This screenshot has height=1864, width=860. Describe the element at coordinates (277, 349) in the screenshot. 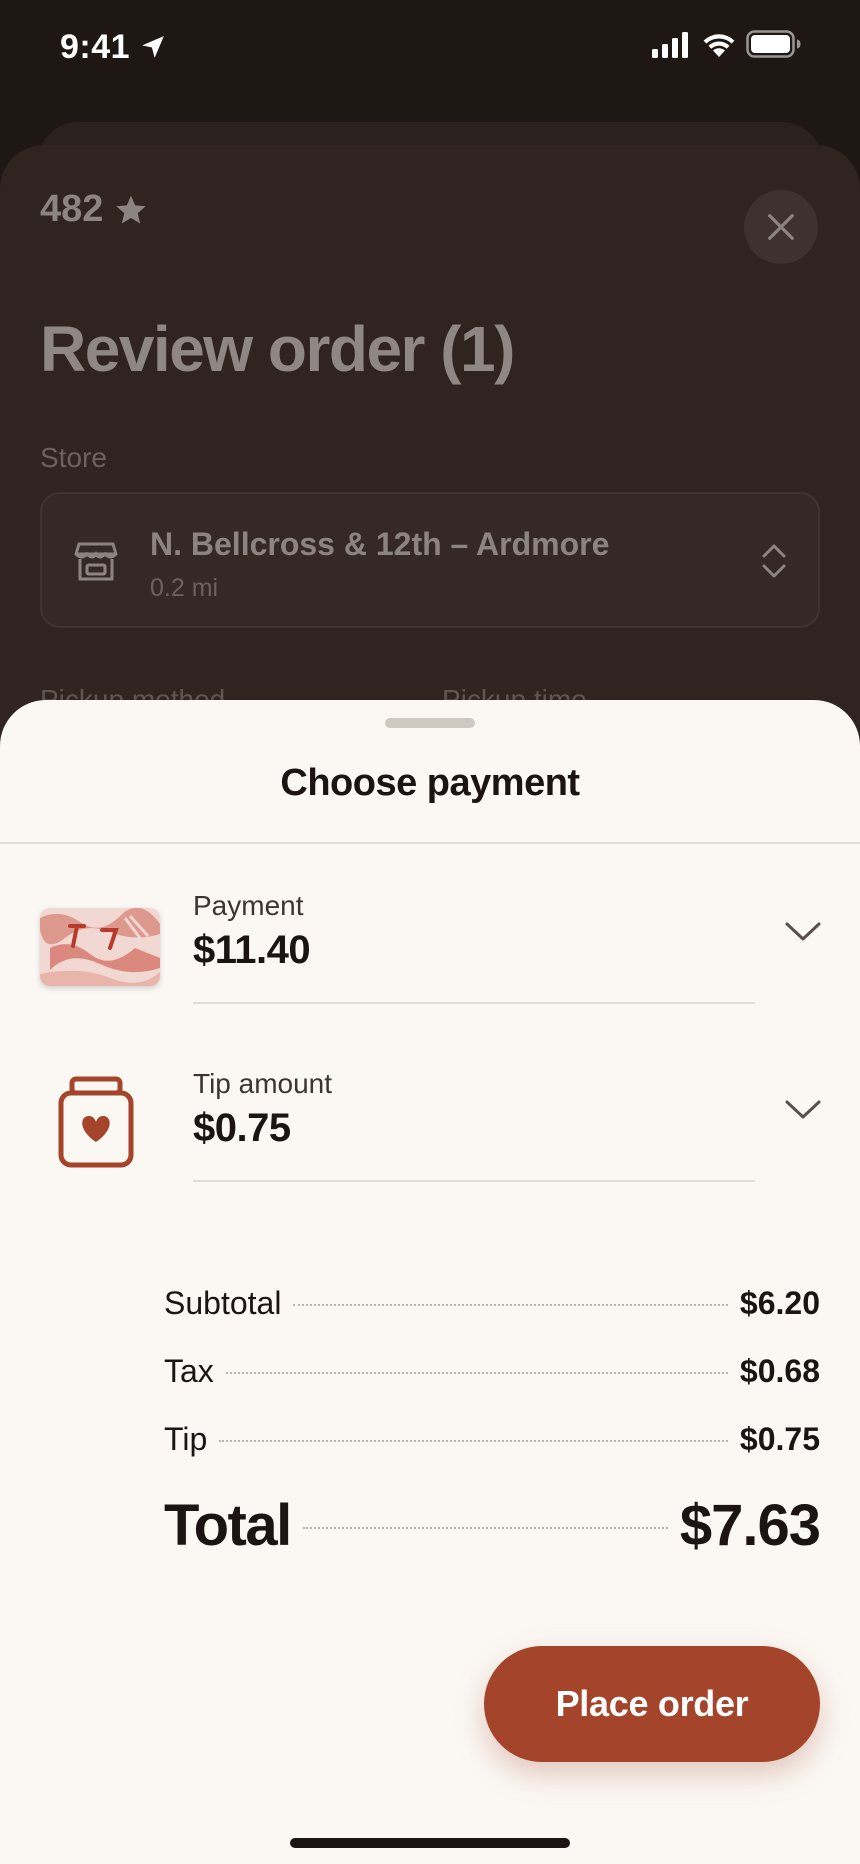

I see `page-title: Review order (1)` at that location.